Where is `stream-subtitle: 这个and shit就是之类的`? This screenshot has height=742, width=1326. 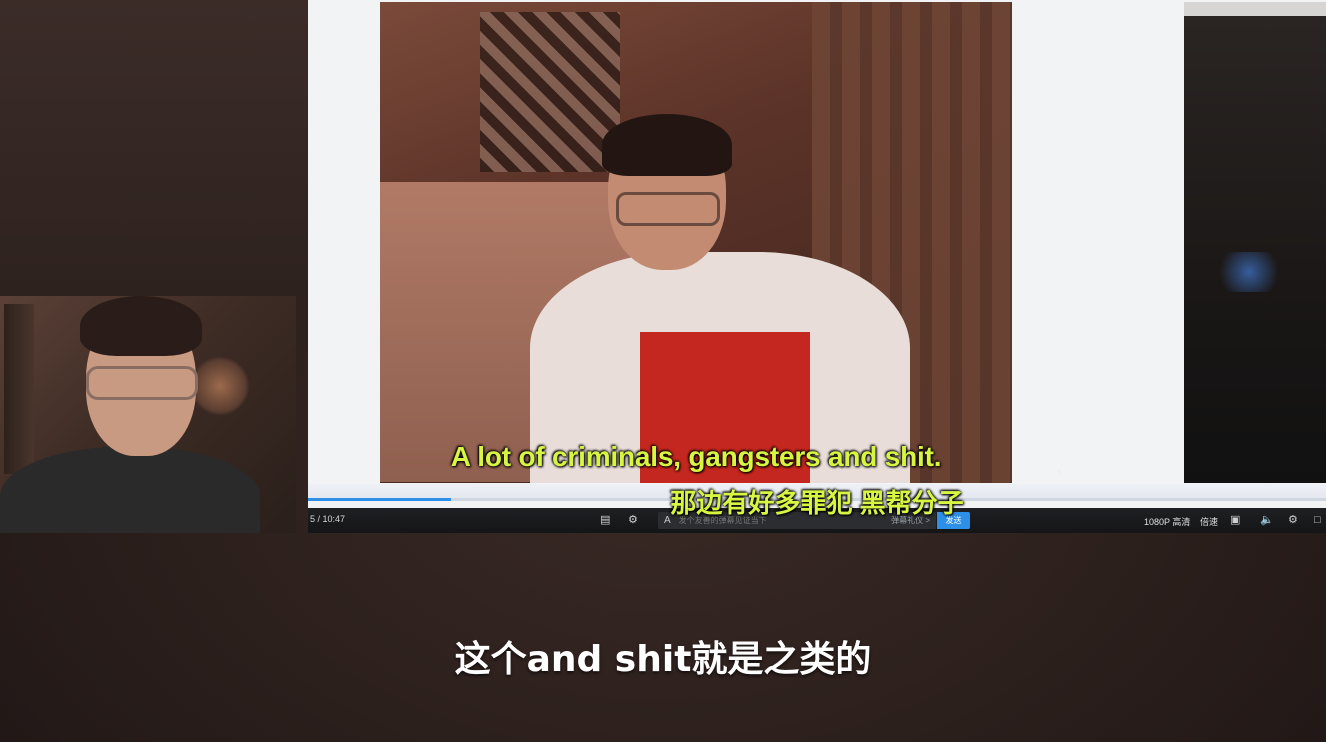
stream-subtitle: 这个and shit就是之类的 is located at coordinates (663, 659).